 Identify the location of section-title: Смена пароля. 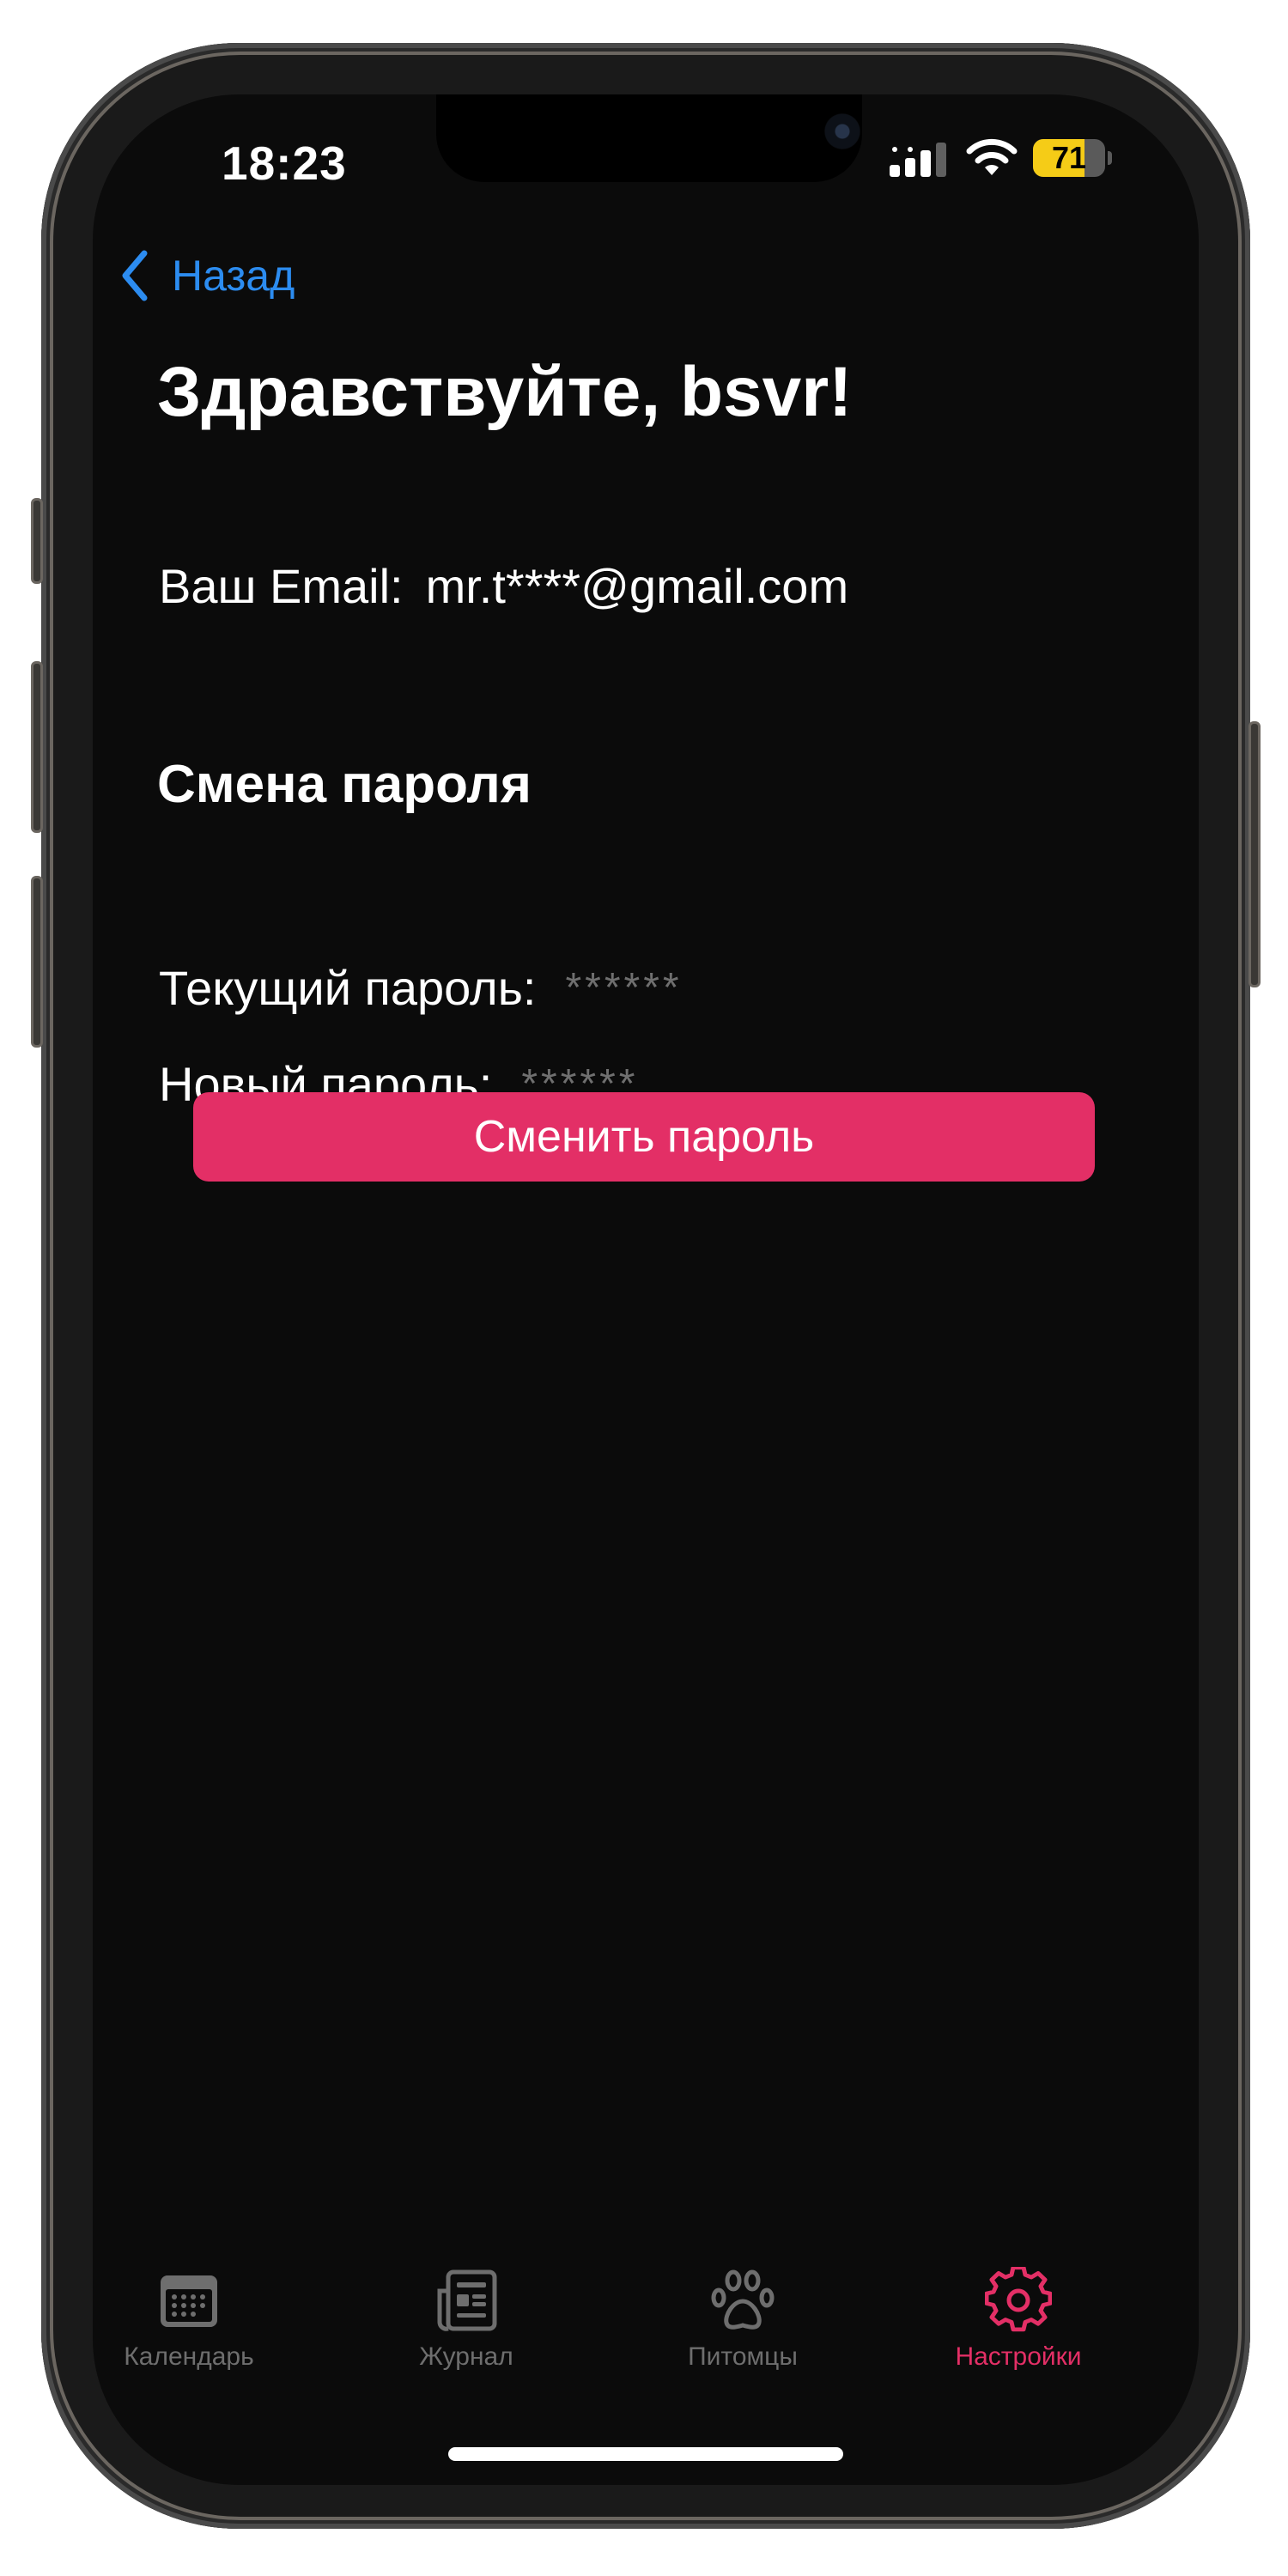
(345, 784).